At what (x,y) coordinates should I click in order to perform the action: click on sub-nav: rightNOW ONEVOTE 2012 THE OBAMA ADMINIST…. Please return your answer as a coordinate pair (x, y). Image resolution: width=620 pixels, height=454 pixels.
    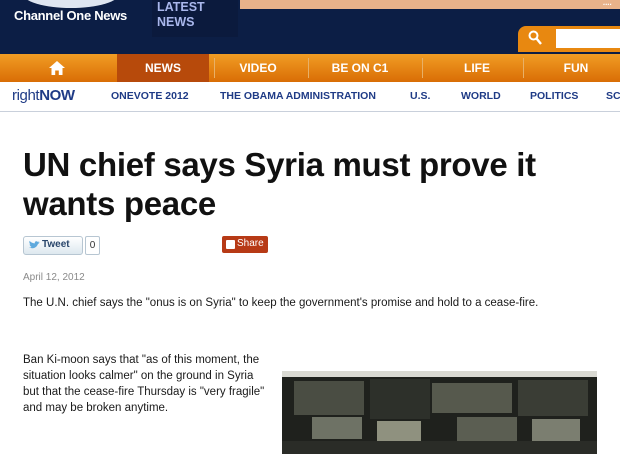
    Looking at the image, I should click on (310, 97).